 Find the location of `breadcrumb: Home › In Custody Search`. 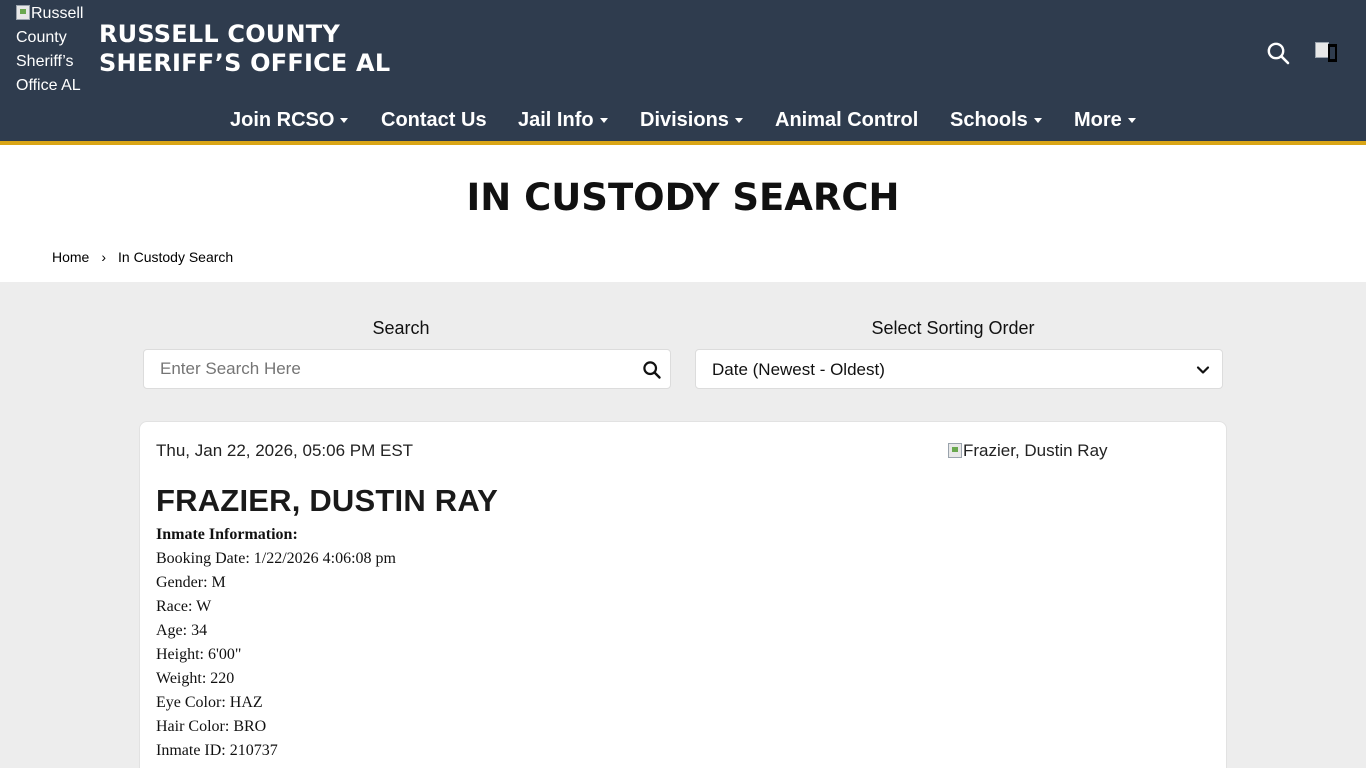

breadcrumb: Home › In Custody Search is located at coordinates (142, 257).